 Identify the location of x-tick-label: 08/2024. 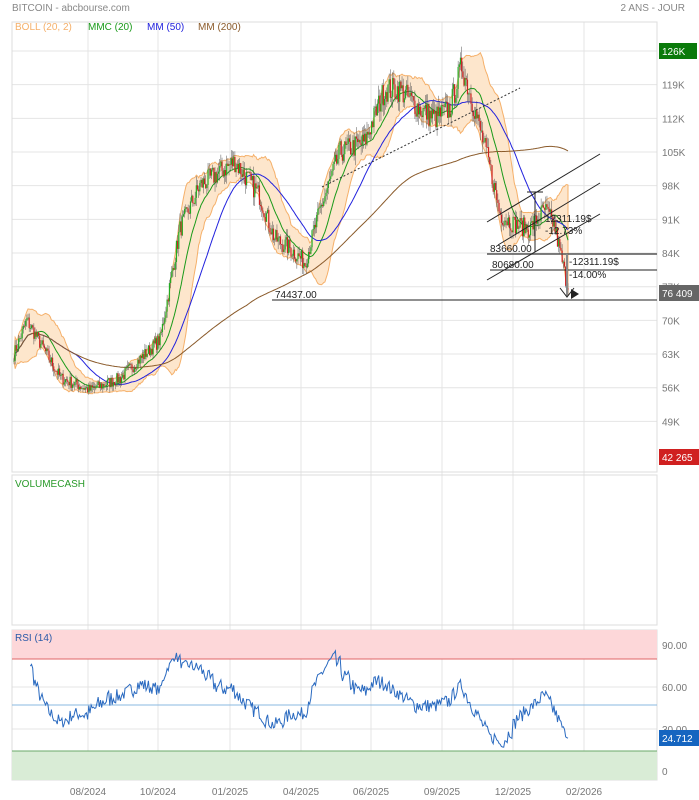
(88, 792).